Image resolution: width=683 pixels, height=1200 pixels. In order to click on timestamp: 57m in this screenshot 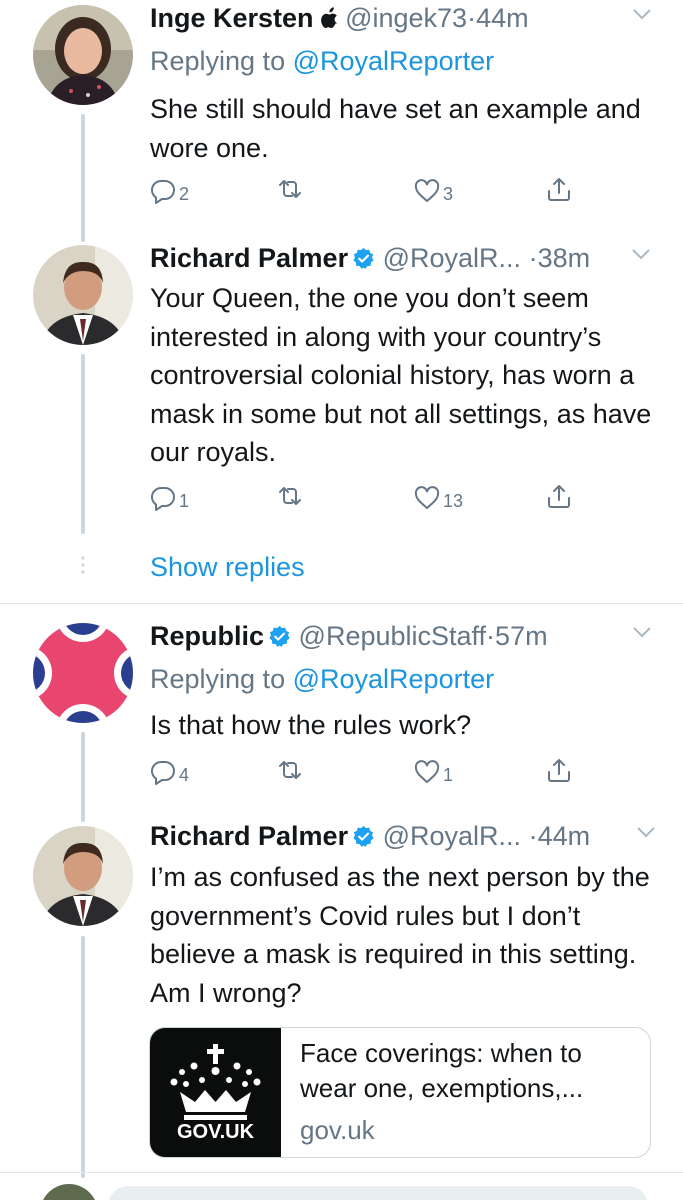, I will do `click(521, 636)`.